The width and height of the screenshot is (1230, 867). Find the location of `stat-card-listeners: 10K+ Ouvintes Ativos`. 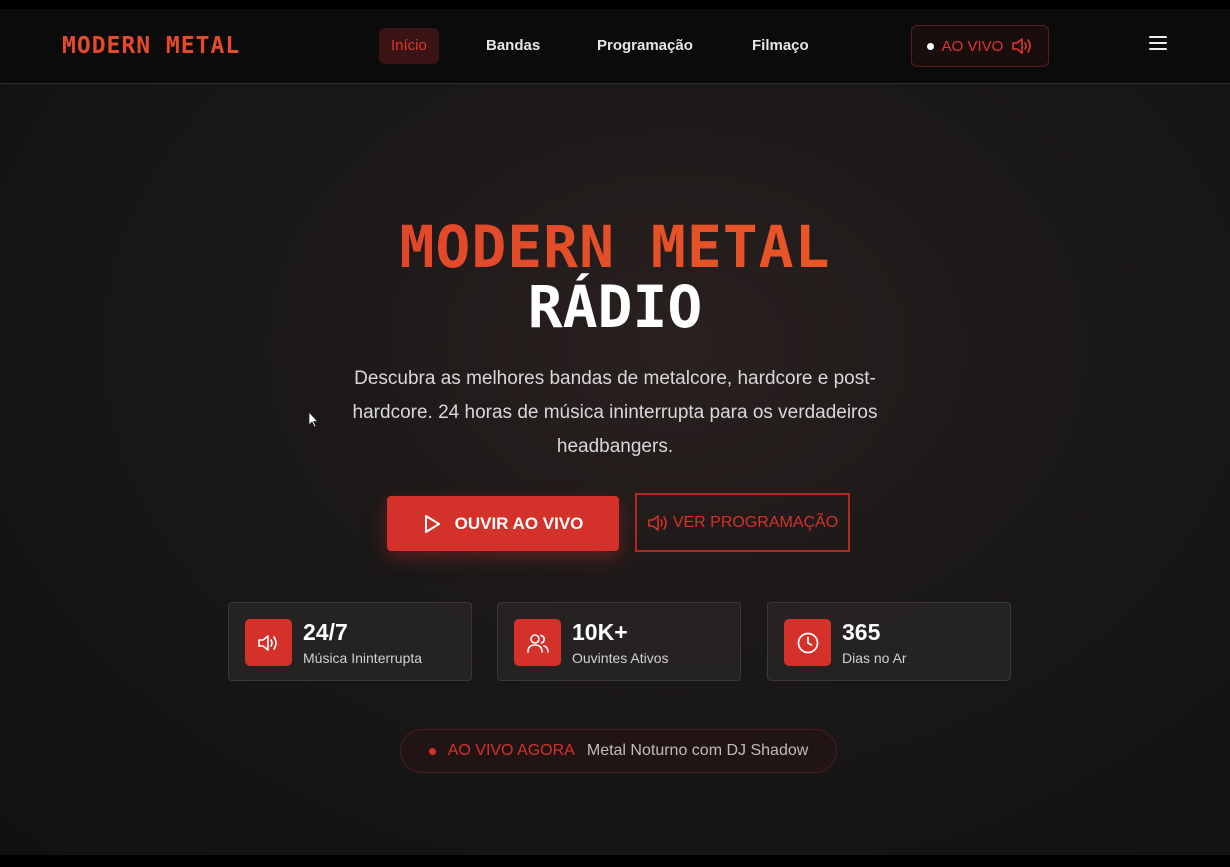

stat-card-listeners: 10K+ Ouvintes Ativos is located at coordinates (619, 641).